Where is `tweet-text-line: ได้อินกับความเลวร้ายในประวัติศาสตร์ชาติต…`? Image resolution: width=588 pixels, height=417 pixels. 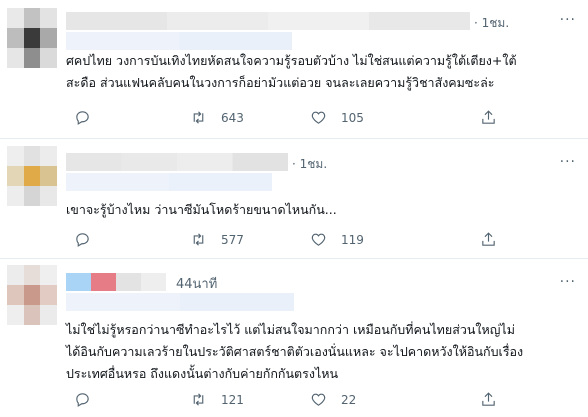 tweet-text-line: ได้อินกับความเลวร้ายในประวัติศาสตร์ชาติต… is located at coordinates (295, 351).